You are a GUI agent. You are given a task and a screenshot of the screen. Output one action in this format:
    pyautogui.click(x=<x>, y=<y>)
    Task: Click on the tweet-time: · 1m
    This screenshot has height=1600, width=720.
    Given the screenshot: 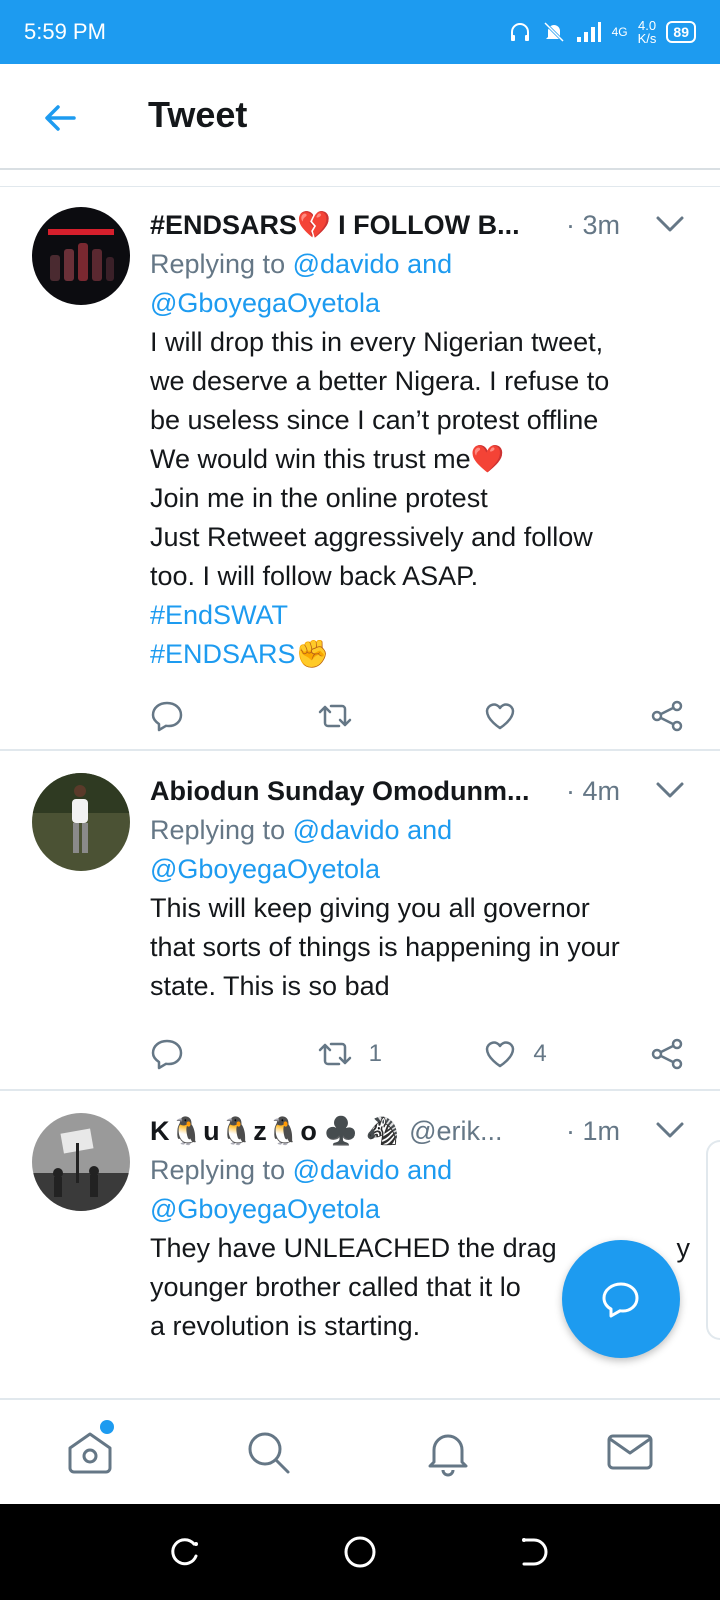 What is the action you would take?
    pyautogui.click(x=593, y=1130)
    